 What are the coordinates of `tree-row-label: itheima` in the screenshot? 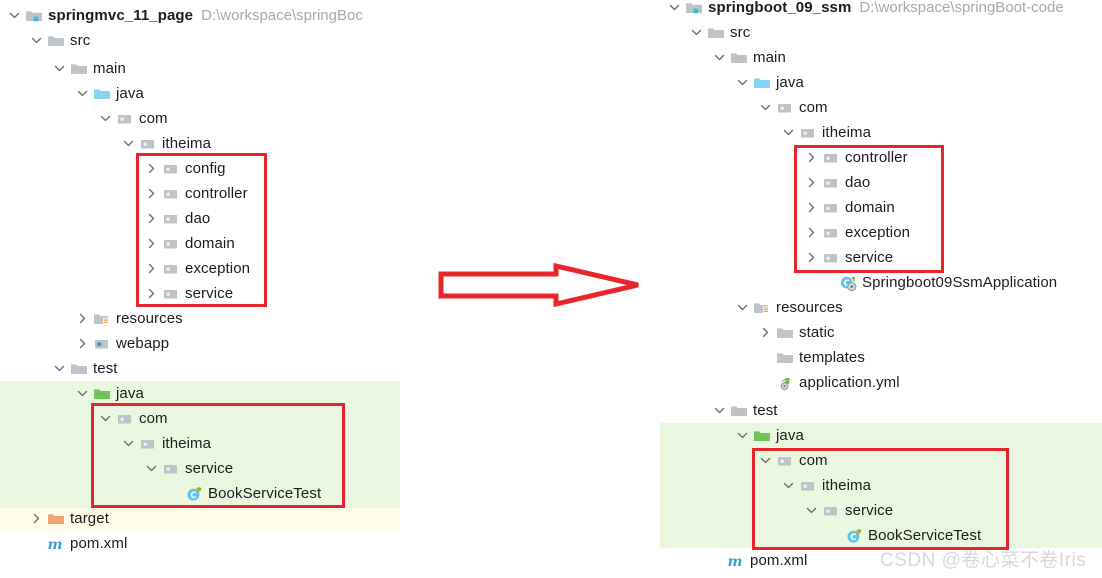 It's located at (187, 443).